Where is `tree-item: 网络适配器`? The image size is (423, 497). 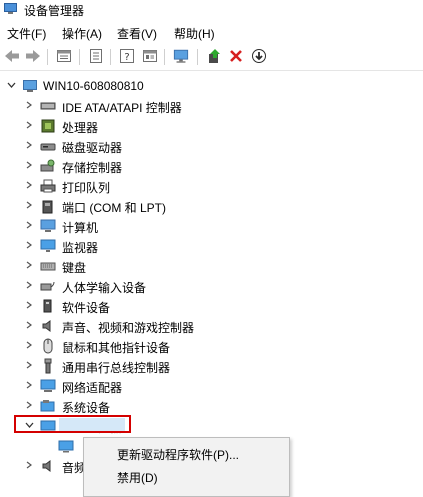
tree-item: 网络适配器 is located at coordinates (211, 386).